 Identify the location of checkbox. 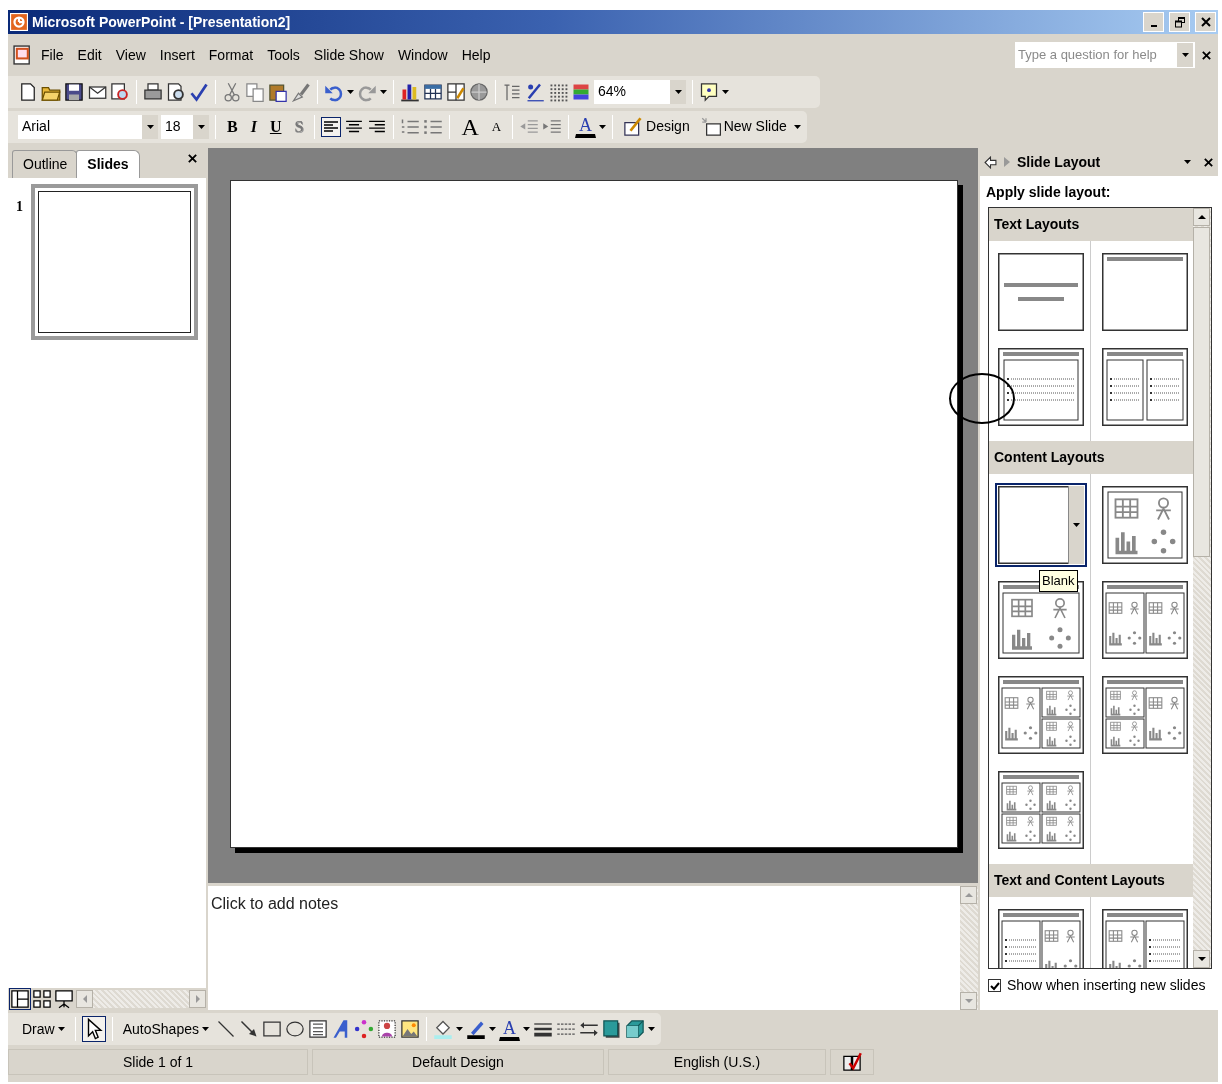
(994, 985).